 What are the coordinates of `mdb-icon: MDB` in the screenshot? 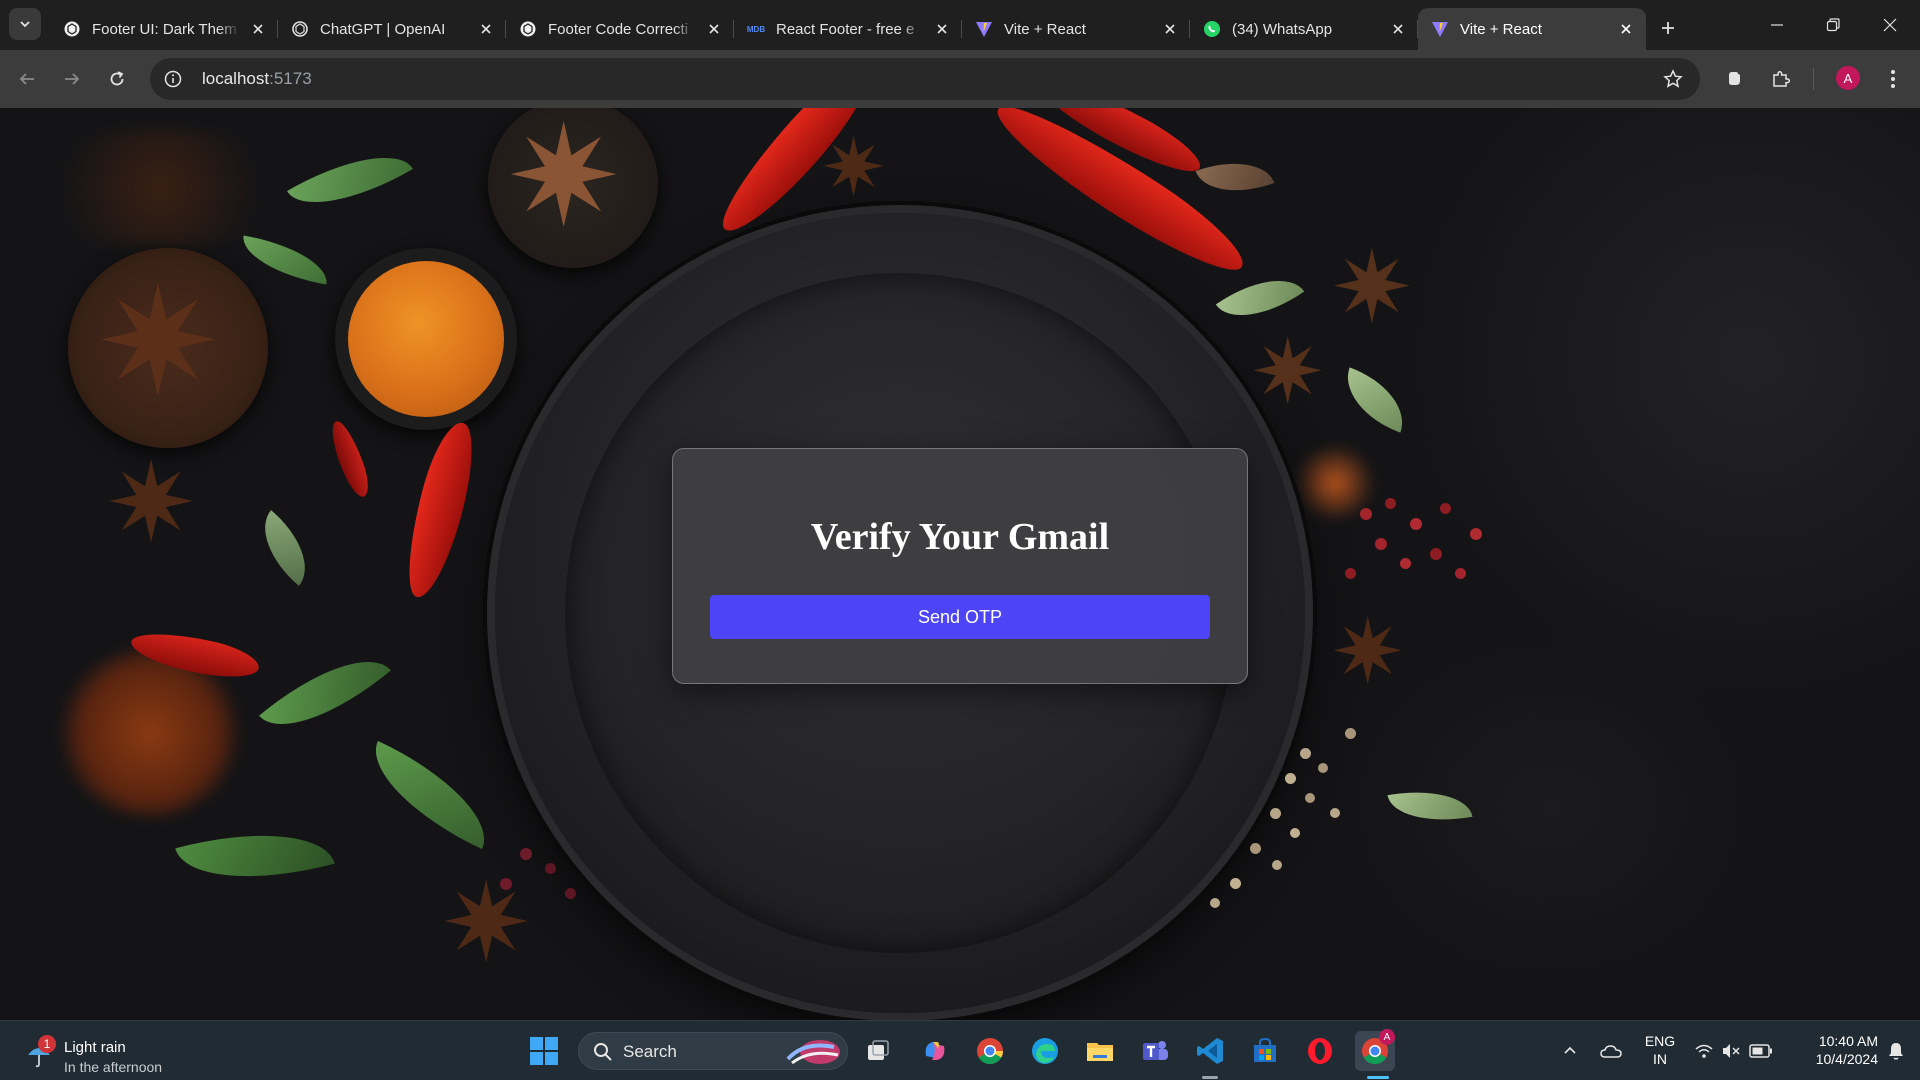 It's located at (756, 29).